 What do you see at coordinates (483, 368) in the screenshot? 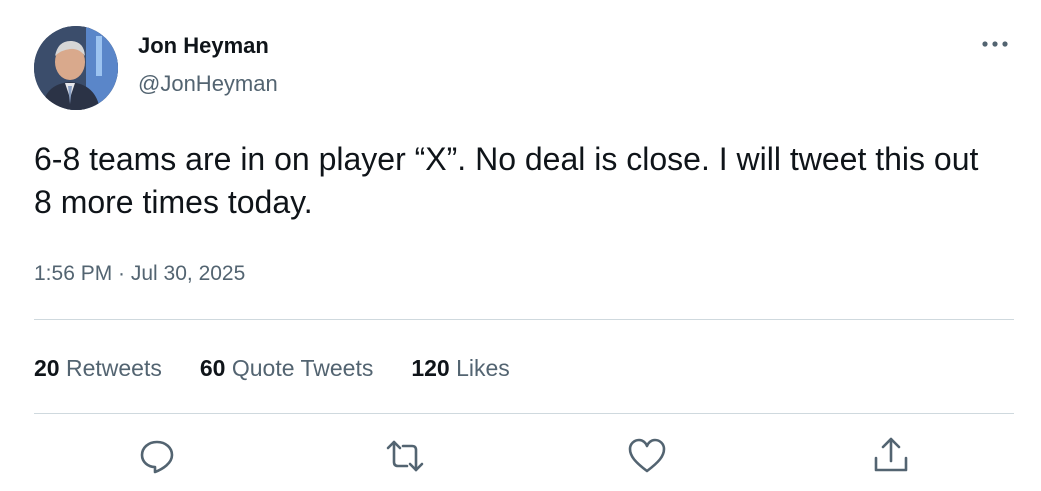
I see `likes-label: Likes` at bounding box center [483, 368].